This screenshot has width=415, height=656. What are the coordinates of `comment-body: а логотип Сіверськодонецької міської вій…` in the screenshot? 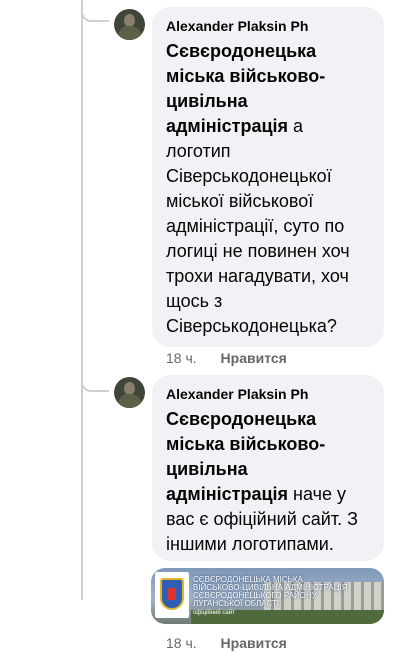 It's located at (258, 226).